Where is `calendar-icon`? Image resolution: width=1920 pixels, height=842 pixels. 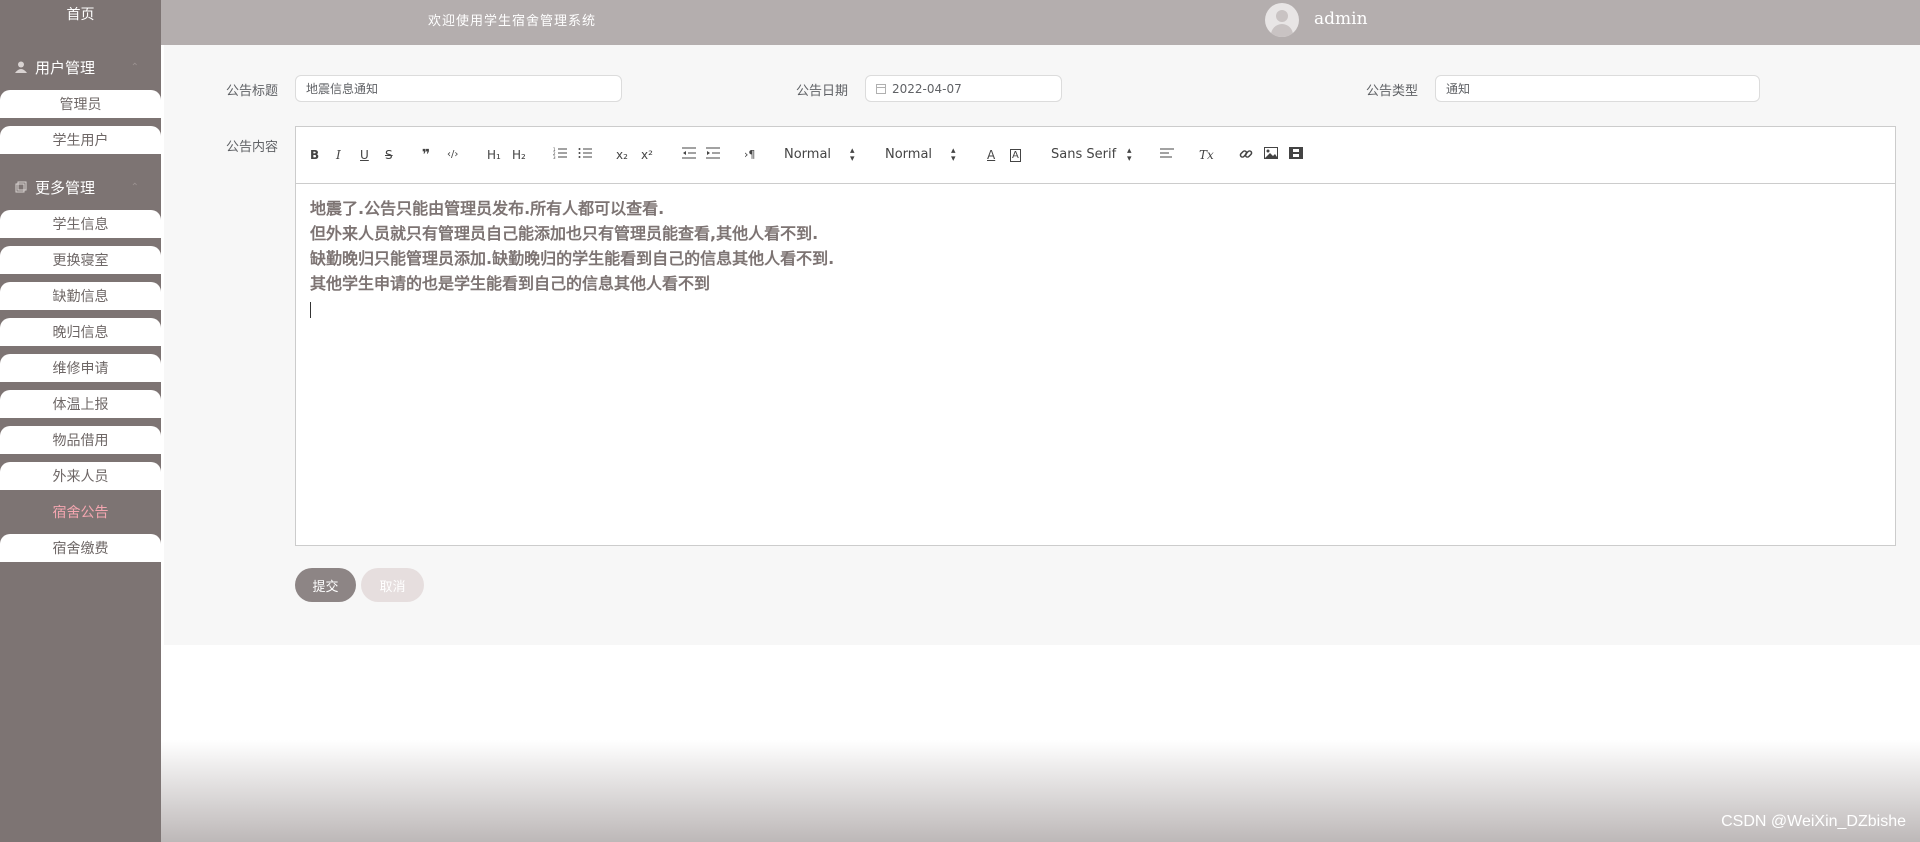 calendar-icon is located at coordinates (881, 88).